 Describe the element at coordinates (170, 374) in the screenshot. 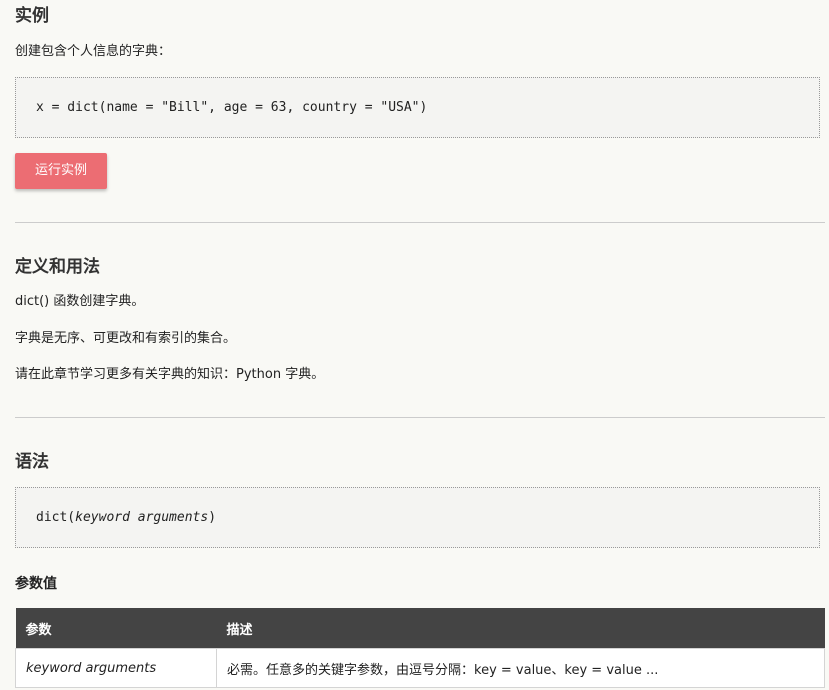

I see `definition-paragraph-3: 请在此章节学习更多有关字典的知识：Python 字典。` at that location.